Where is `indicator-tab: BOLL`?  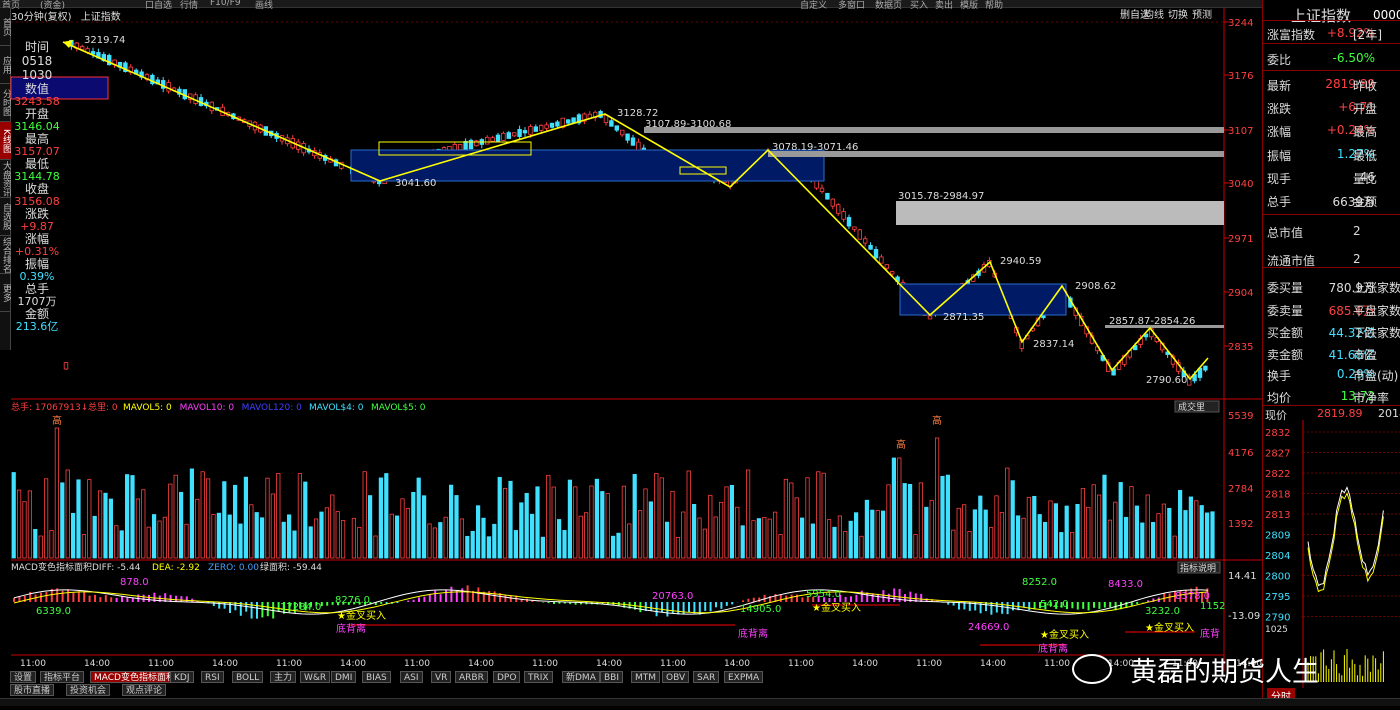
indicator-tab: BOLL is located at coordinates (248, 677).